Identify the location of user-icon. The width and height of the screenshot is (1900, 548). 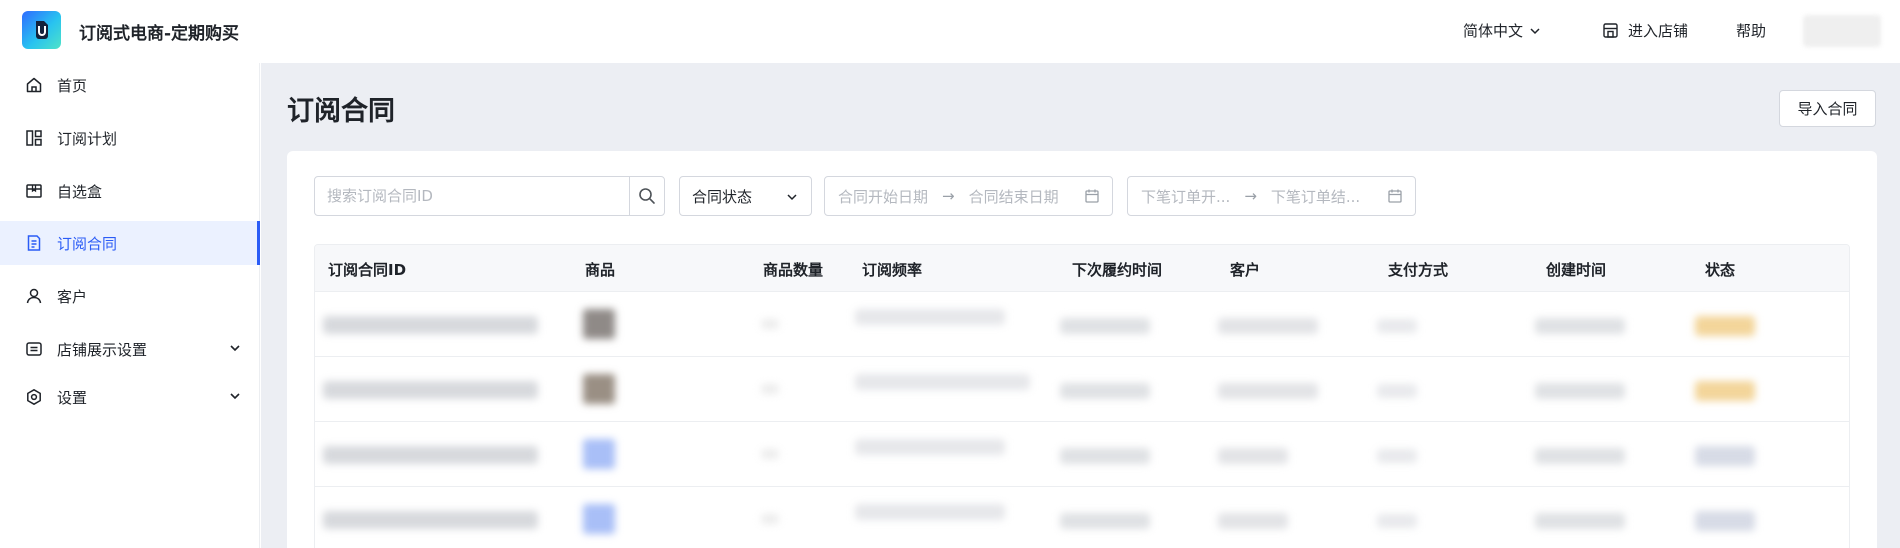
(34, 296).